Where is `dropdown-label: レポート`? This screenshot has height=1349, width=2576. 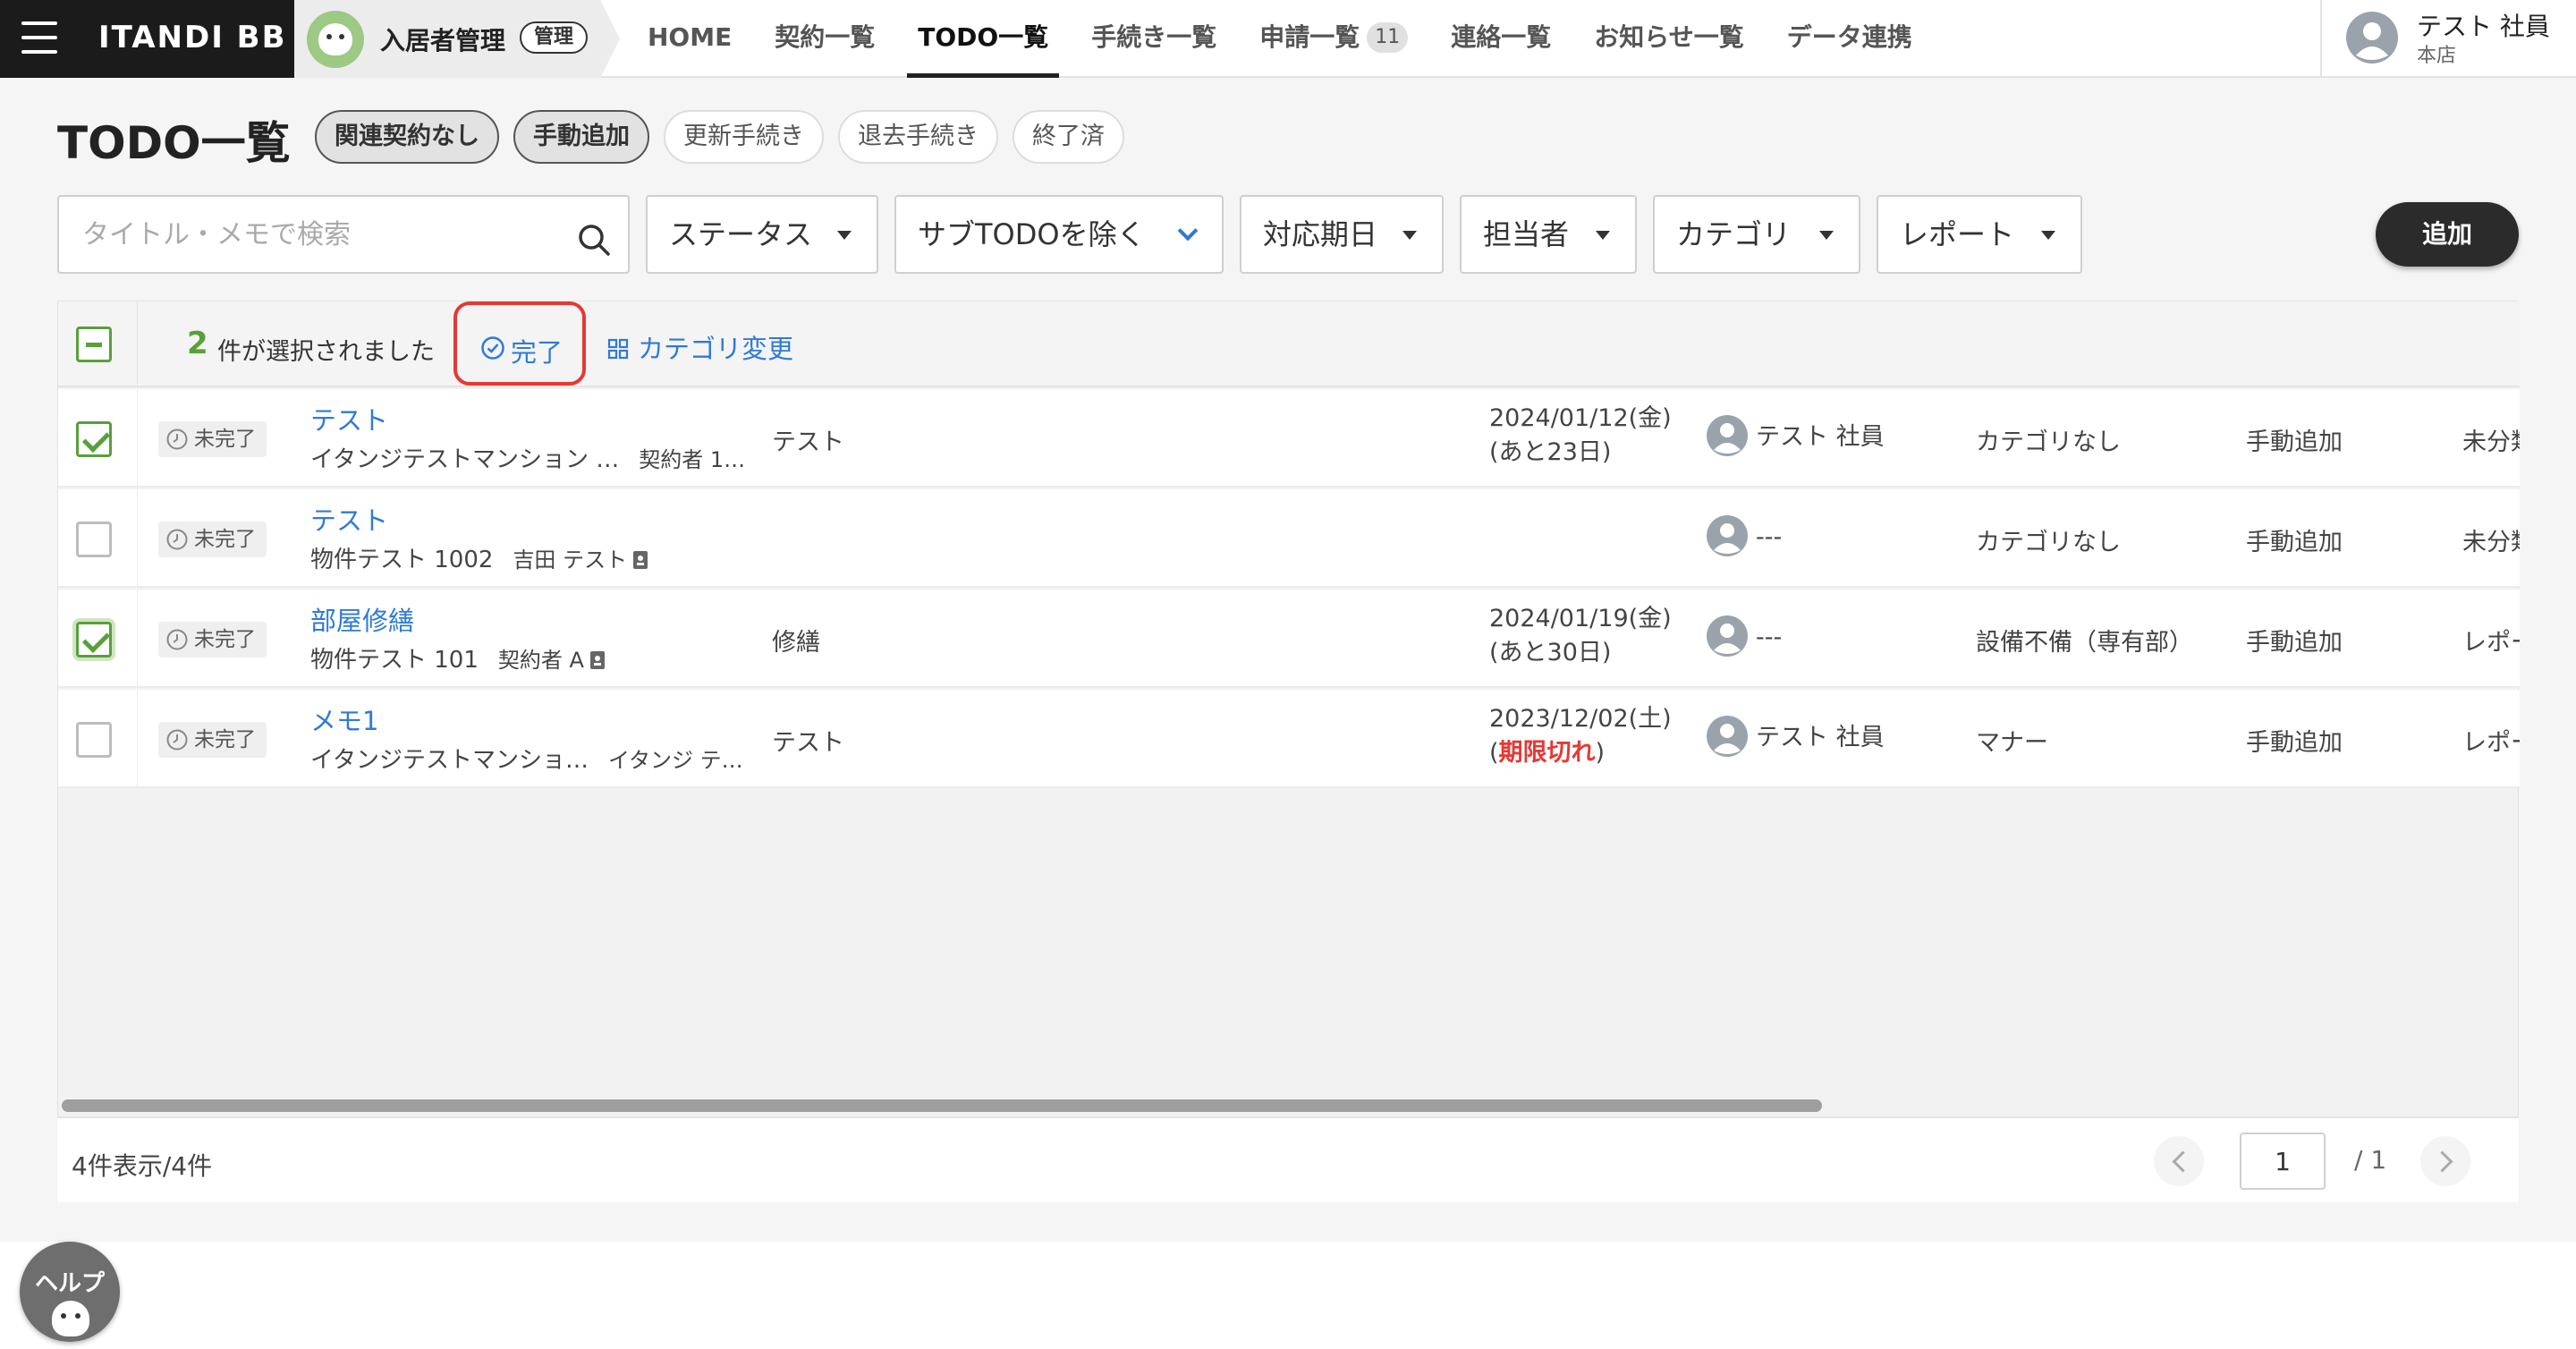
dropdown-label: レポート is located at coordinates (1957, 234).